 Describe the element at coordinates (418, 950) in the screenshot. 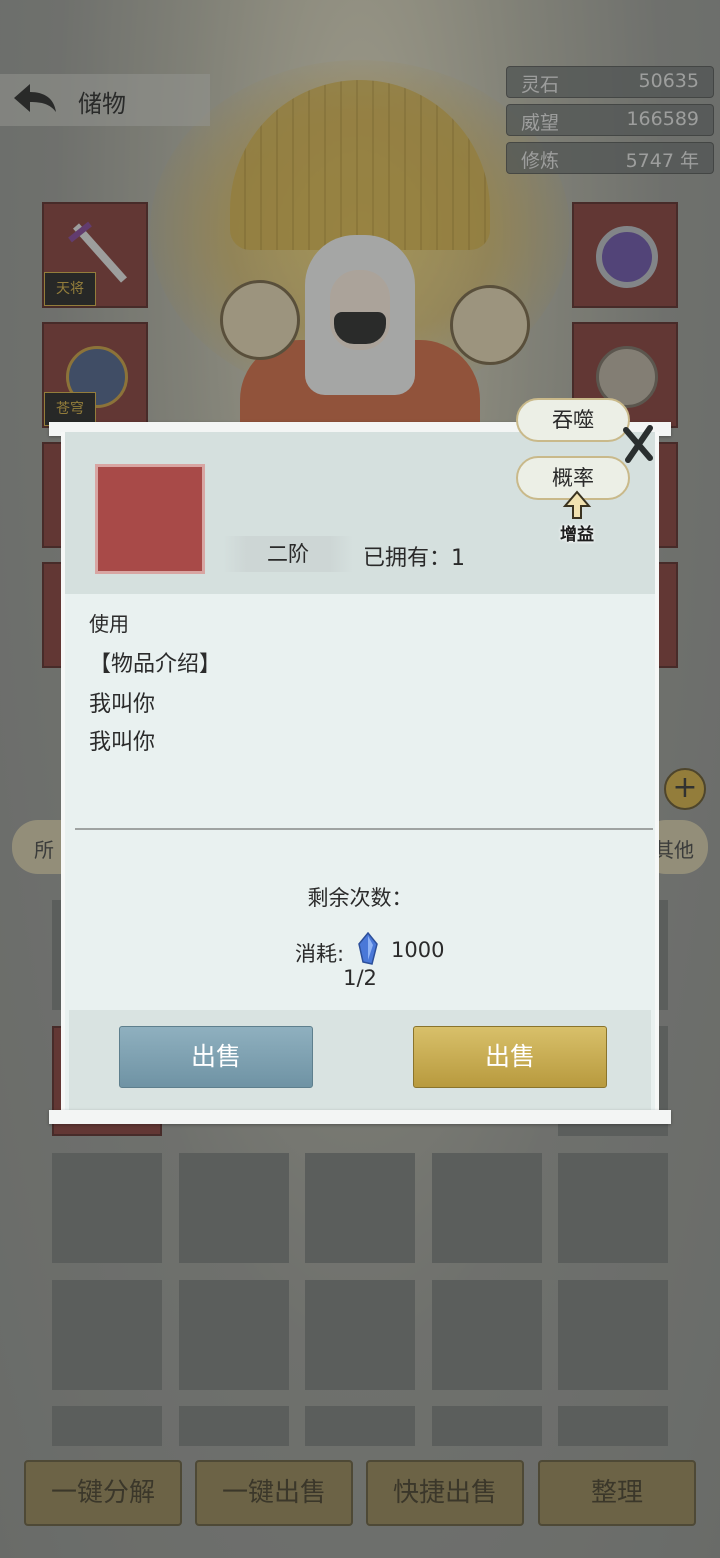

I see `cost-amount: 1000` at that location.